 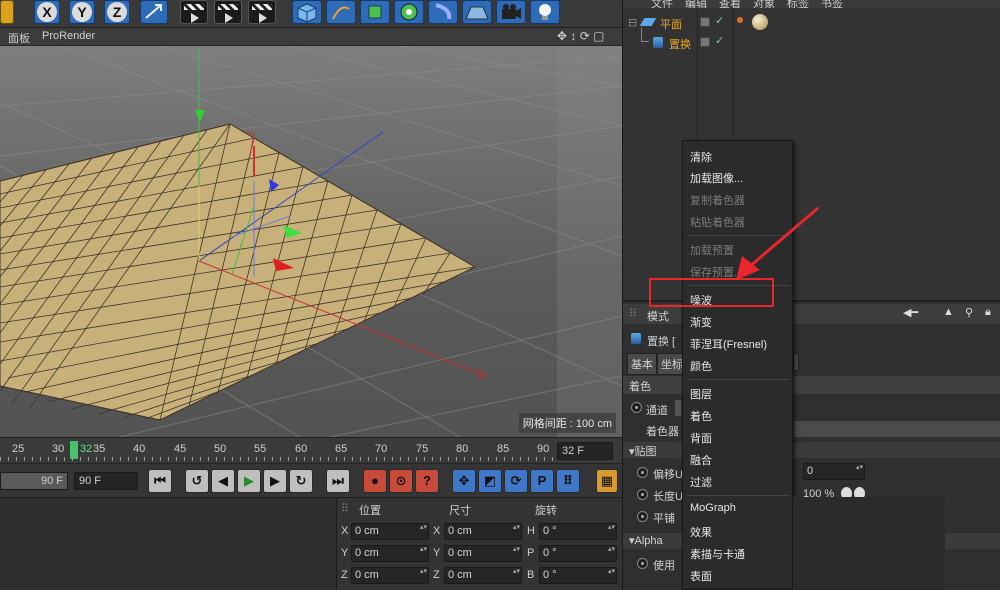 I want to click on cube-icon, so click(x=307, y=12).